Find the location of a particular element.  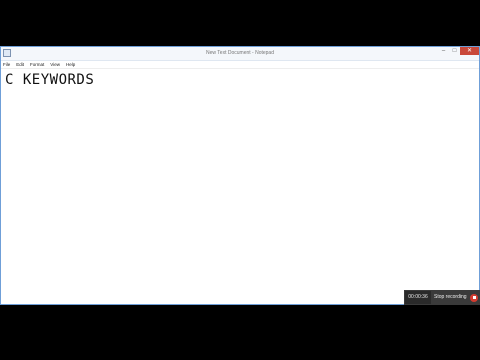

title-bar: New Text Document - Notepad – □ ✕ is located at coordinates (240, 54).